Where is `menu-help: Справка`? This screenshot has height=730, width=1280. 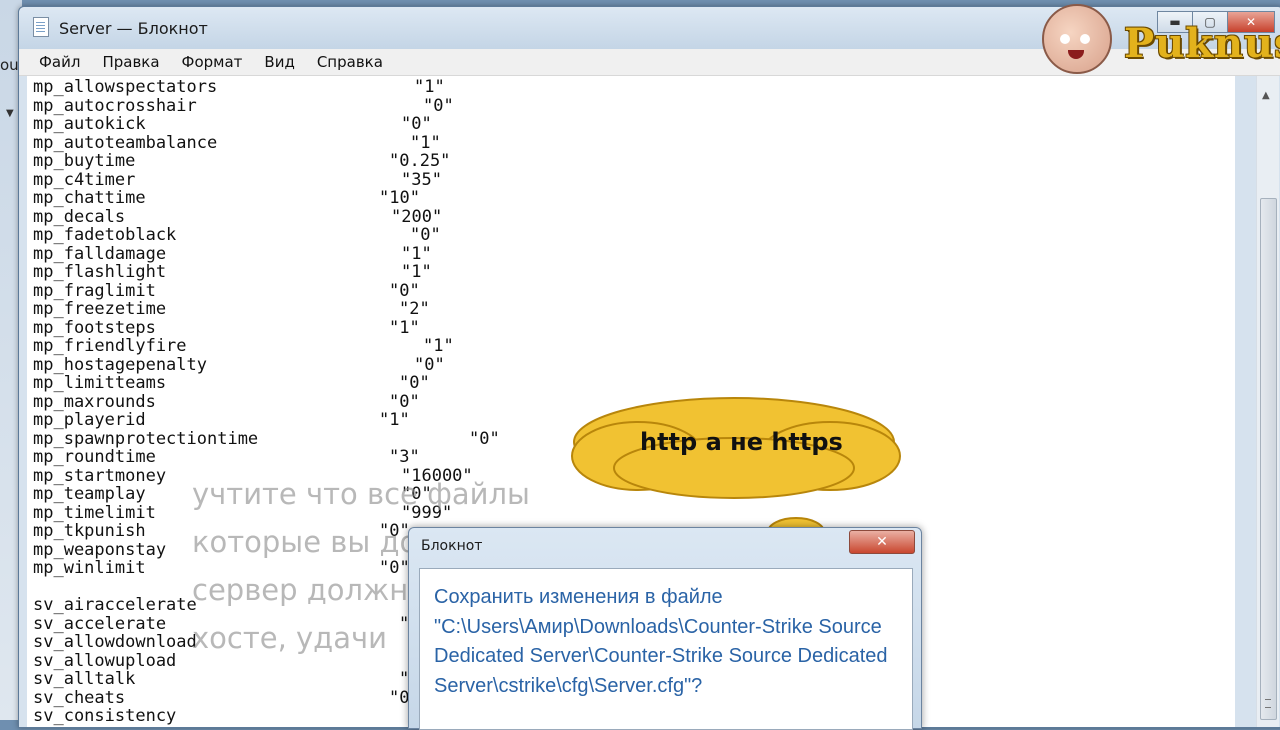
menu-help: Справка is located at coordinates (349, 62).